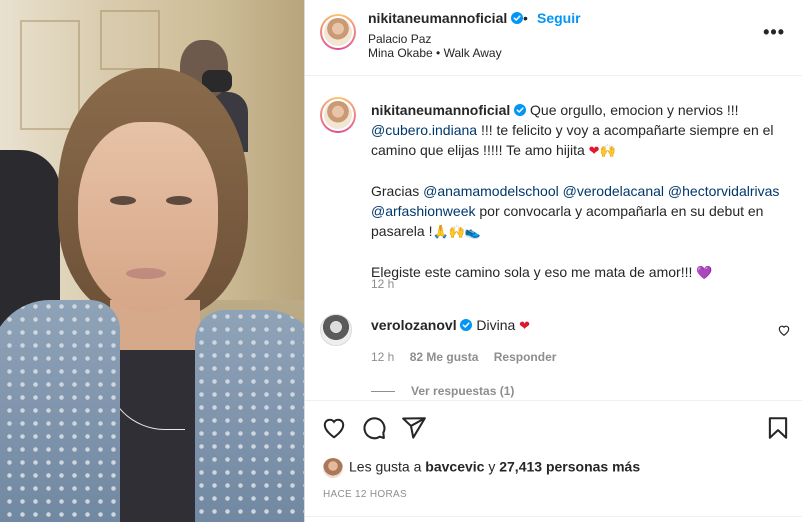 This screenshot has height=522, width=802. What do you see at coordinates (336, 330) in the screenshot?
I see `commenter-avatar` at bounding box center [336, 330].